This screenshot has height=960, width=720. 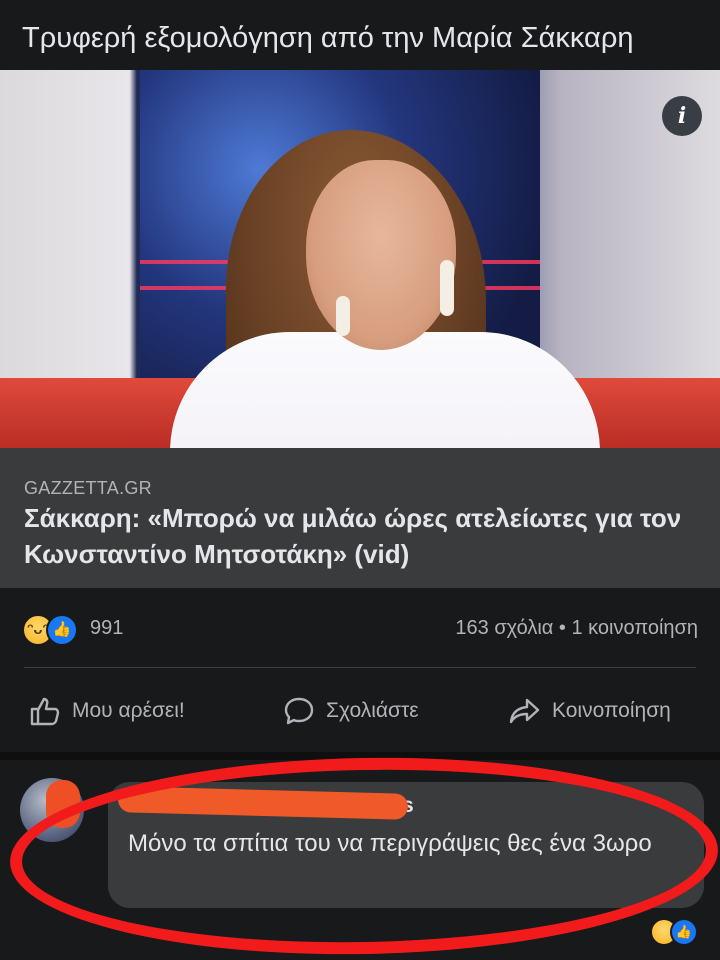 I want to click on share-label: Κοινοποίηση, so click(x=611, y=710).